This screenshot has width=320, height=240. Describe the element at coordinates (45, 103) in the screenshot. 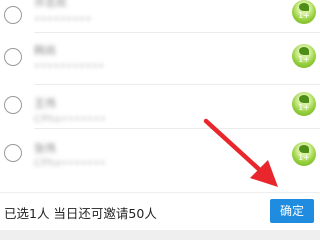

I see `contact-name: 王伟` at that location.